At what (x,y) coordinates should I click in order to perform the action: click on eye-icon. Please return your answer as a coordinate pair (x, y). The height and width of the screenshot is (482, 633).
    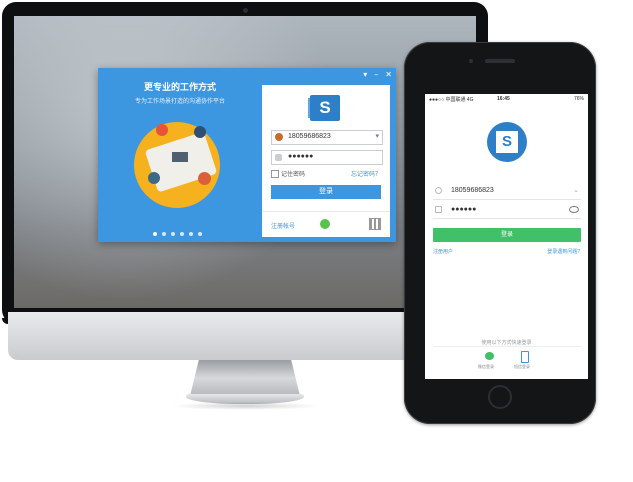
    Looking at the image, I should click on (574, 209).